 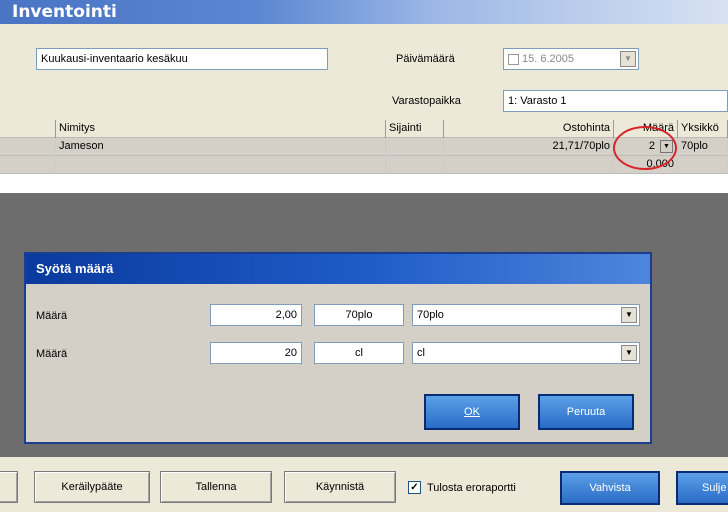 What do you see at coordinates (415, 129) in the screenshot?
I see `col-header-location: Sijainti` at bounding box center [415, 129].